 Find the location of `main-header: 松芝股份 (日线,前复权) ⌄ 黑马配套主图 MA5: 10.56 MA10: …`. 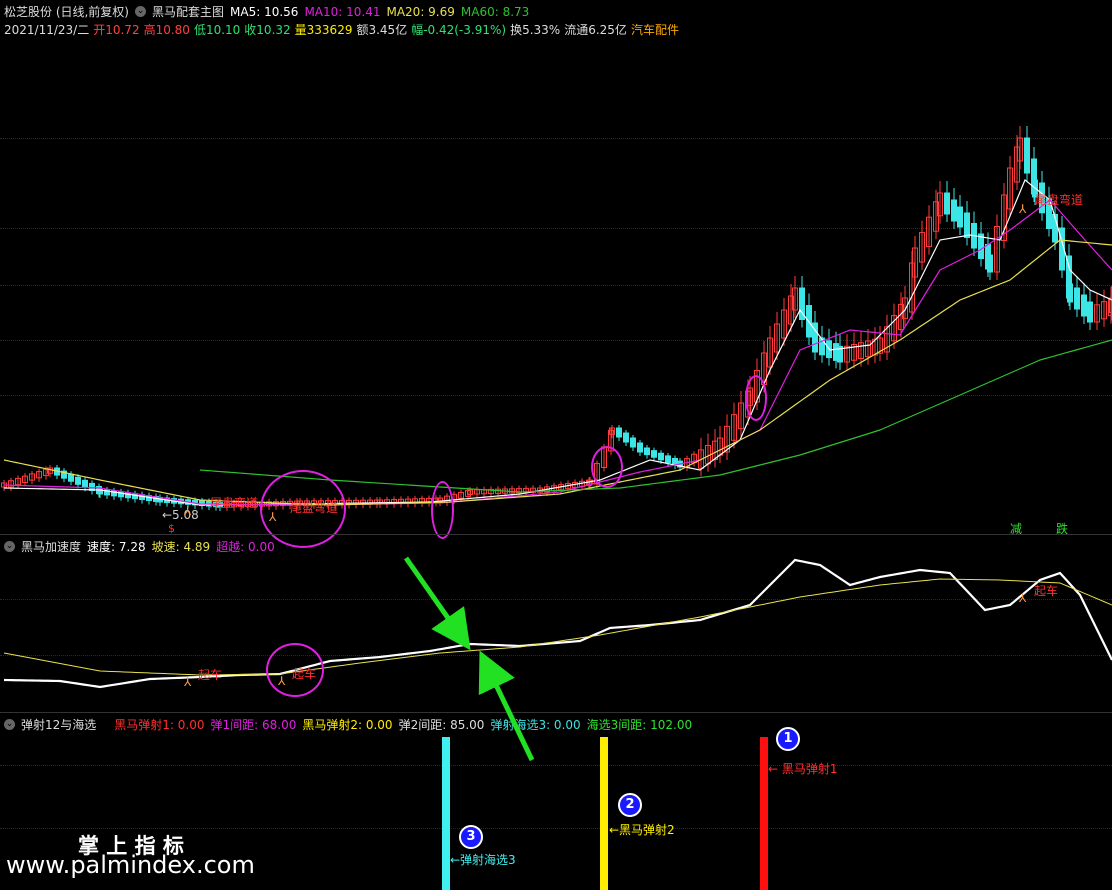

main-header: 松芝股份 (日线,前复权) ⌄ 黑马配套主图 MA5: 10.56 MA10: … is located at coordinates (266, 11).